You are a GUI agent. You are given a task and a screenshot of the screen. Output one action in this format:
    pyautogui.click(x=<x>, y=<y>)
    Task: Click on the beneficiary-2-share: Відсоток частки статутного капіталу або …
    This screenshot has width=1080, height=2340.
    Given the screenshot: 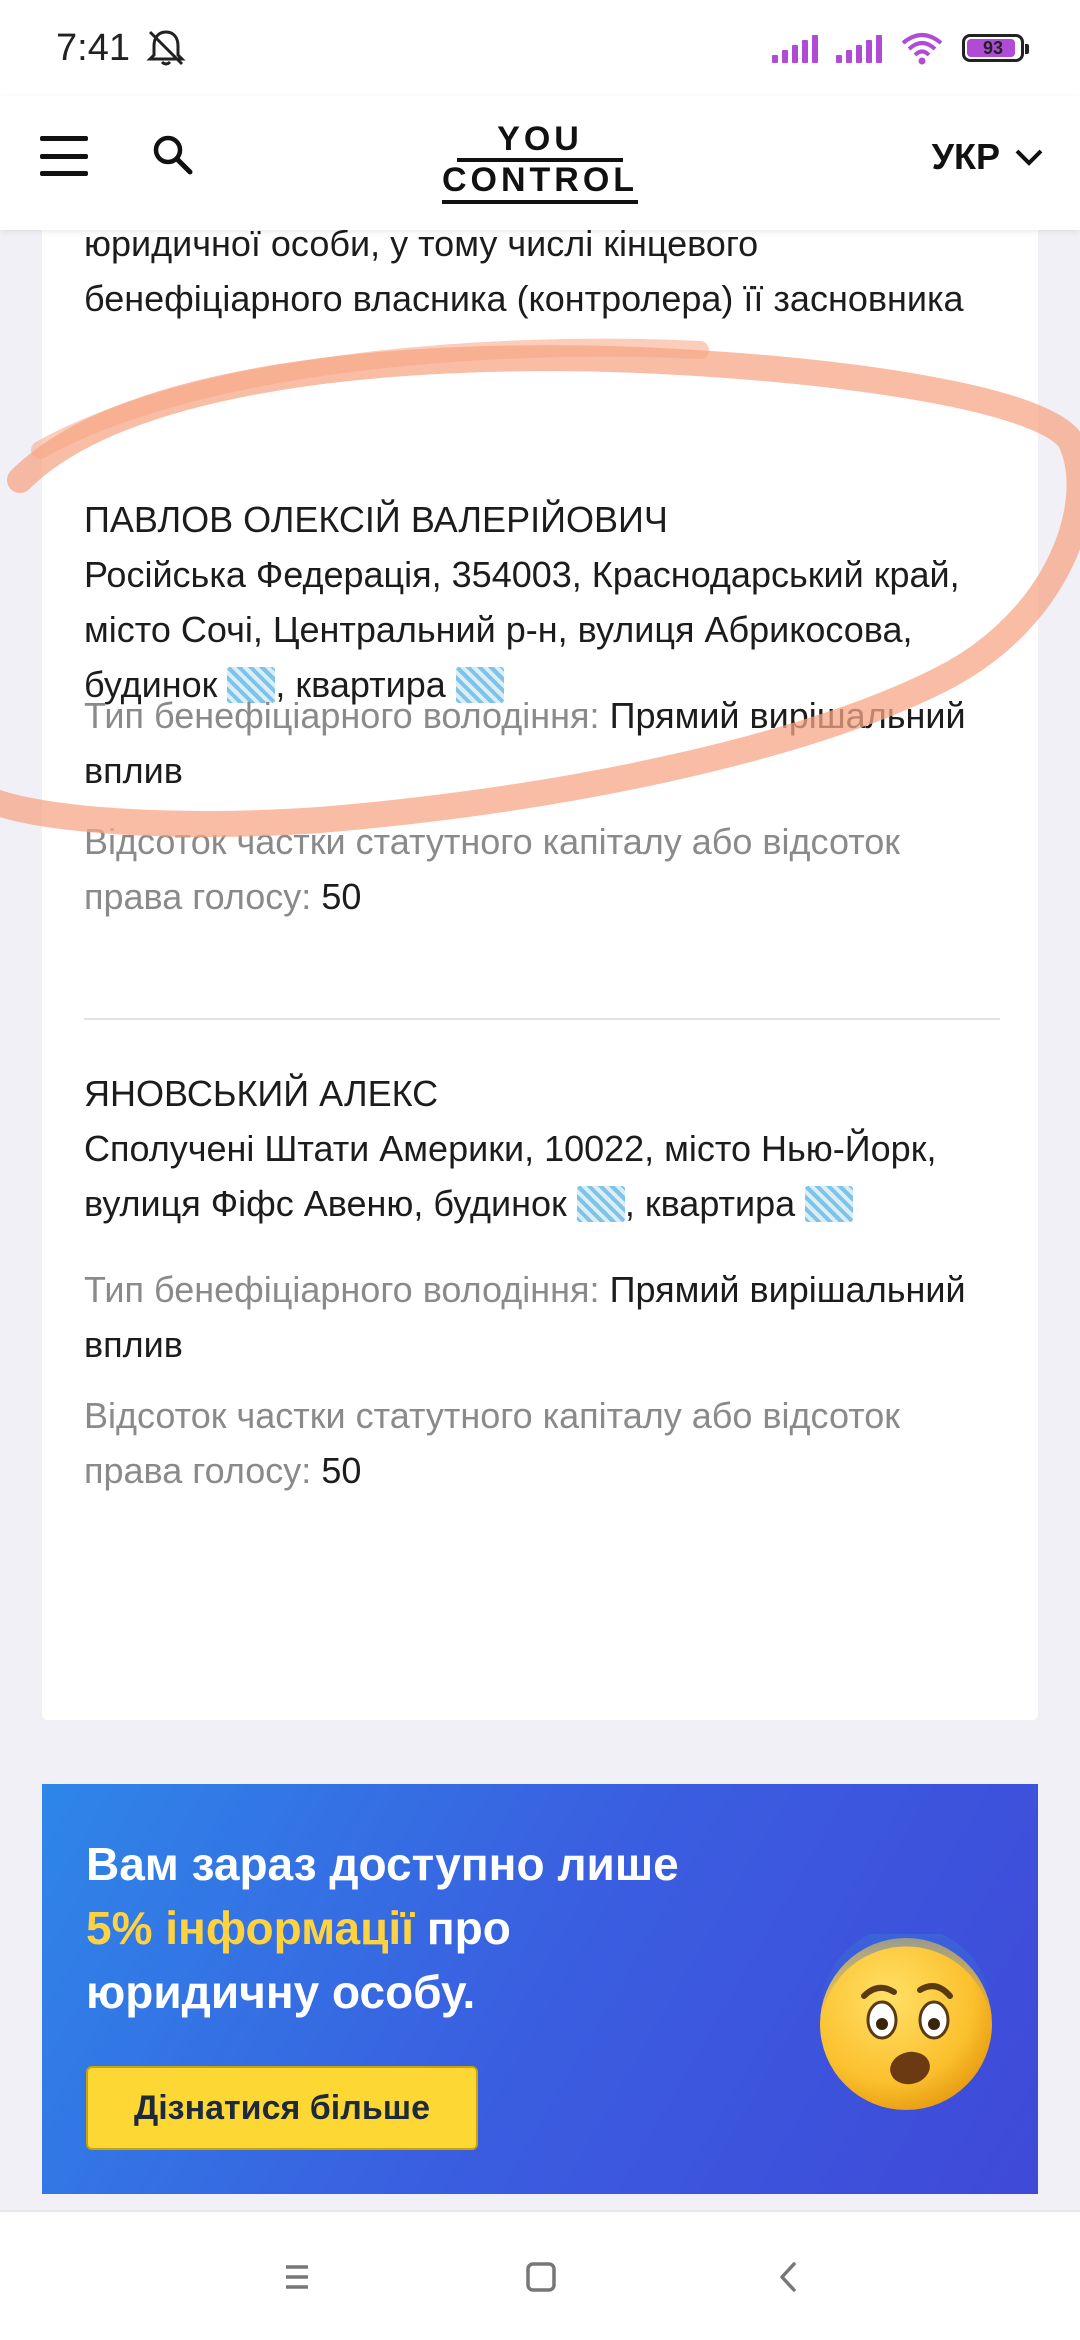 What is the action you would take?
    pyautogui.click(x=544, y=1443)
    